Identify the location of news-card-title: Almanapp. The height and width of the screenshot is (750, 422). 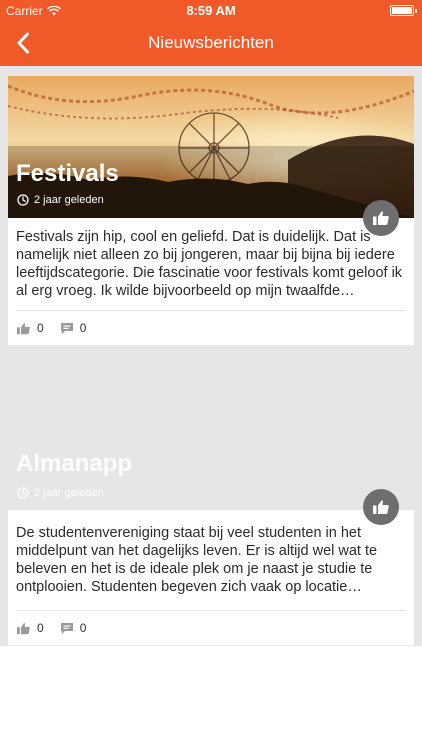
(74, 463).